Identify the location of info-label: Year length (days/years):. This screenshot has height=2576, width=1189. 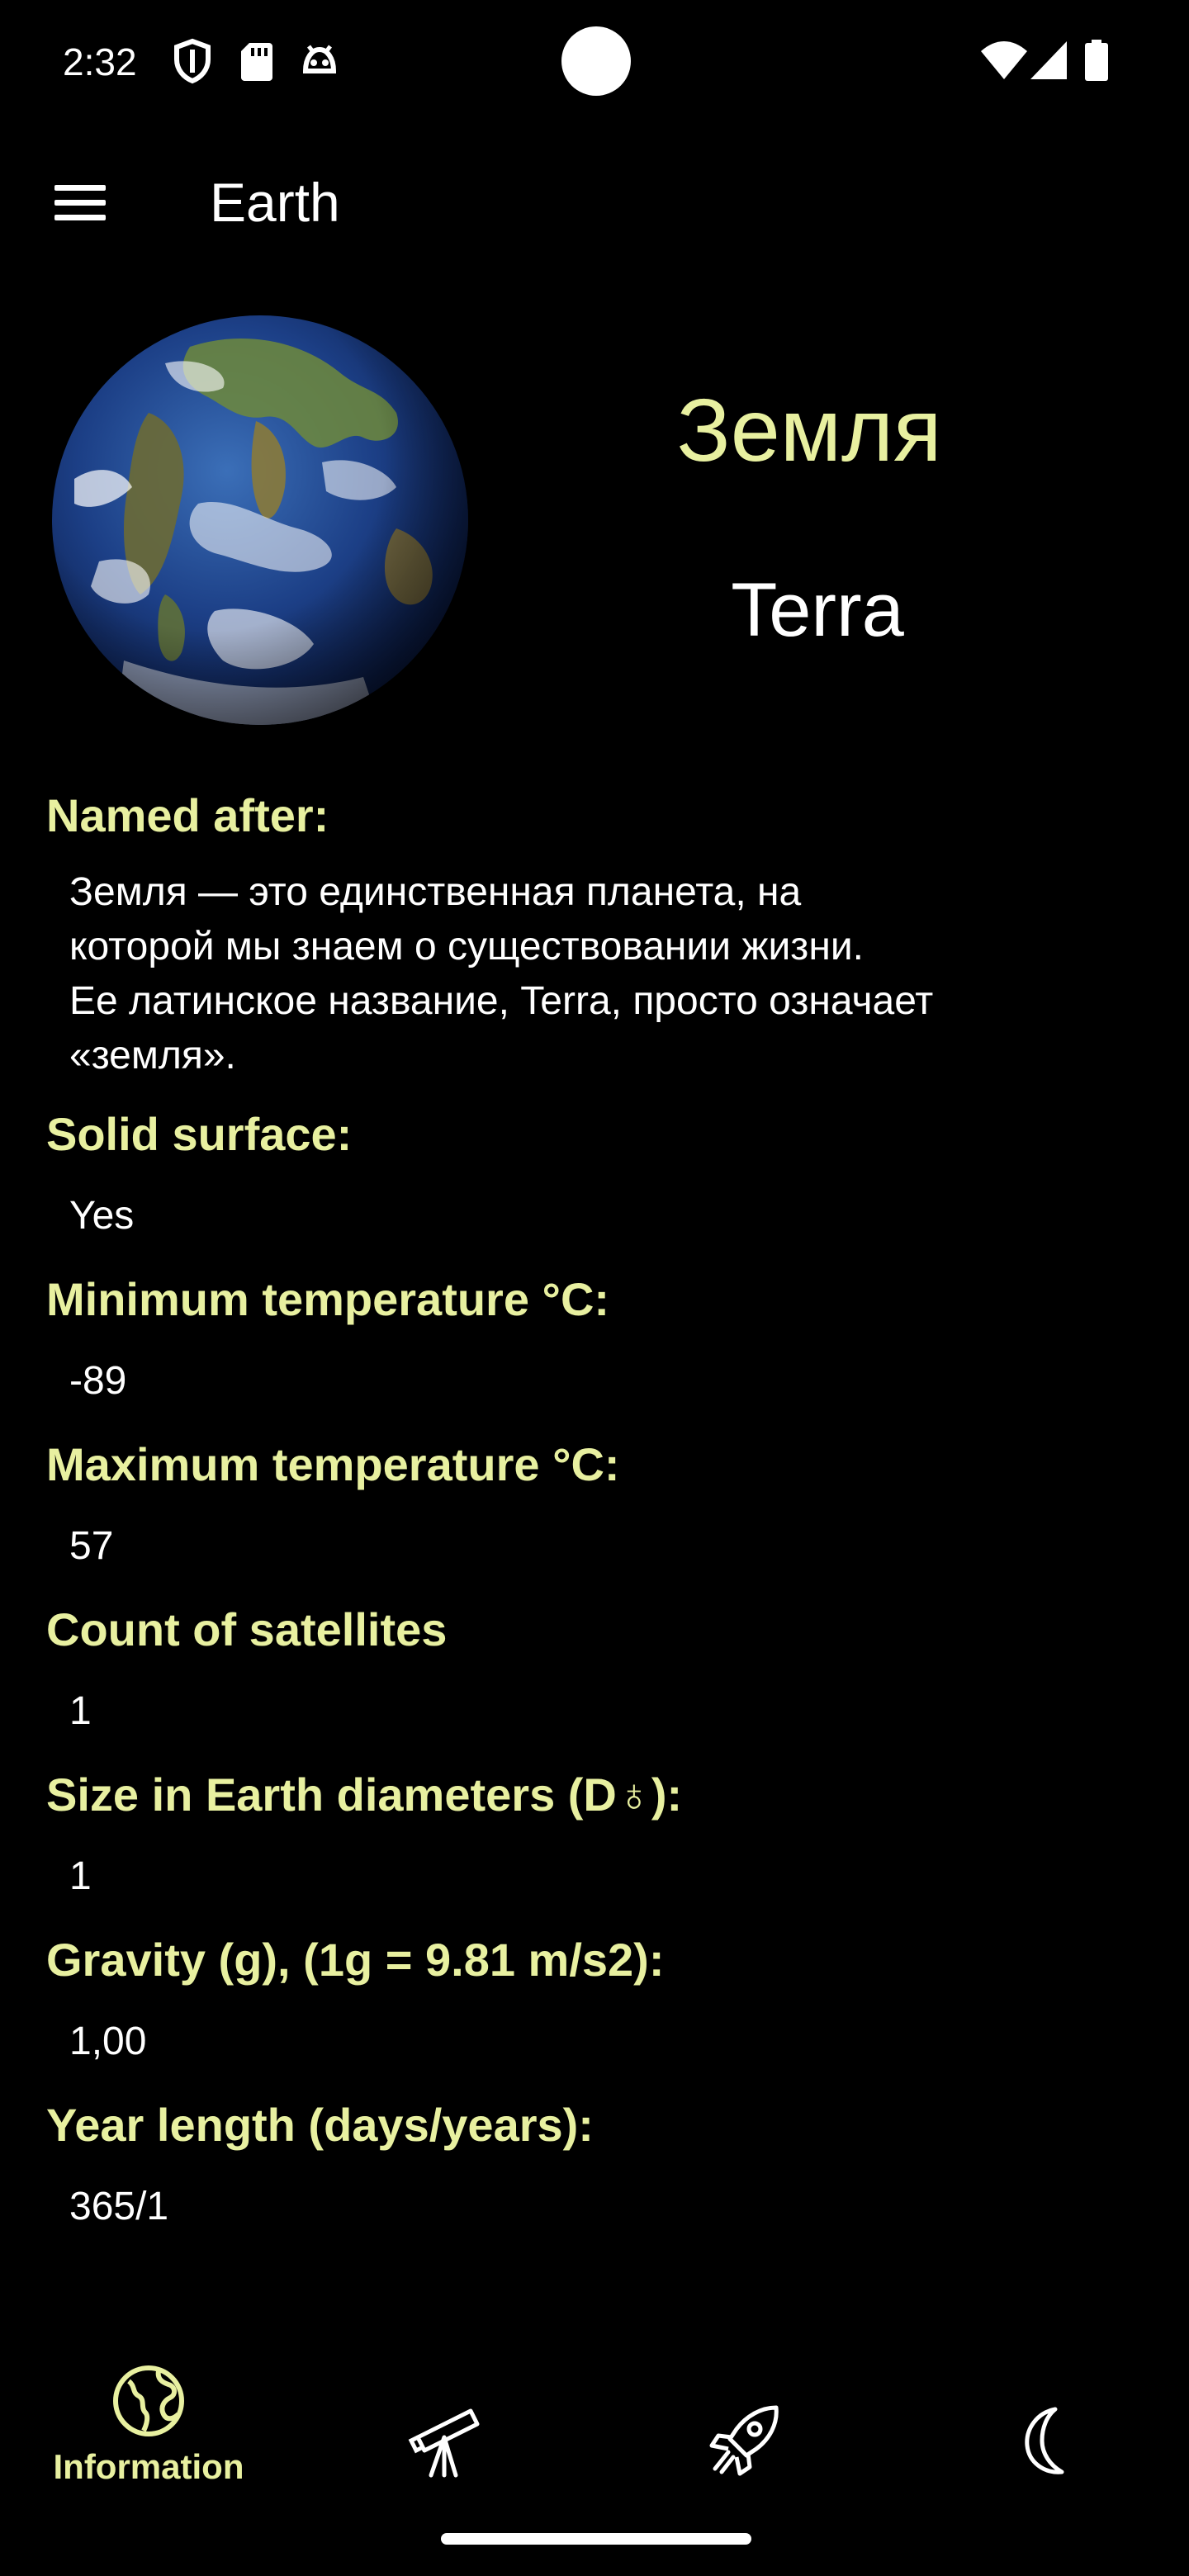
(320, 2125).